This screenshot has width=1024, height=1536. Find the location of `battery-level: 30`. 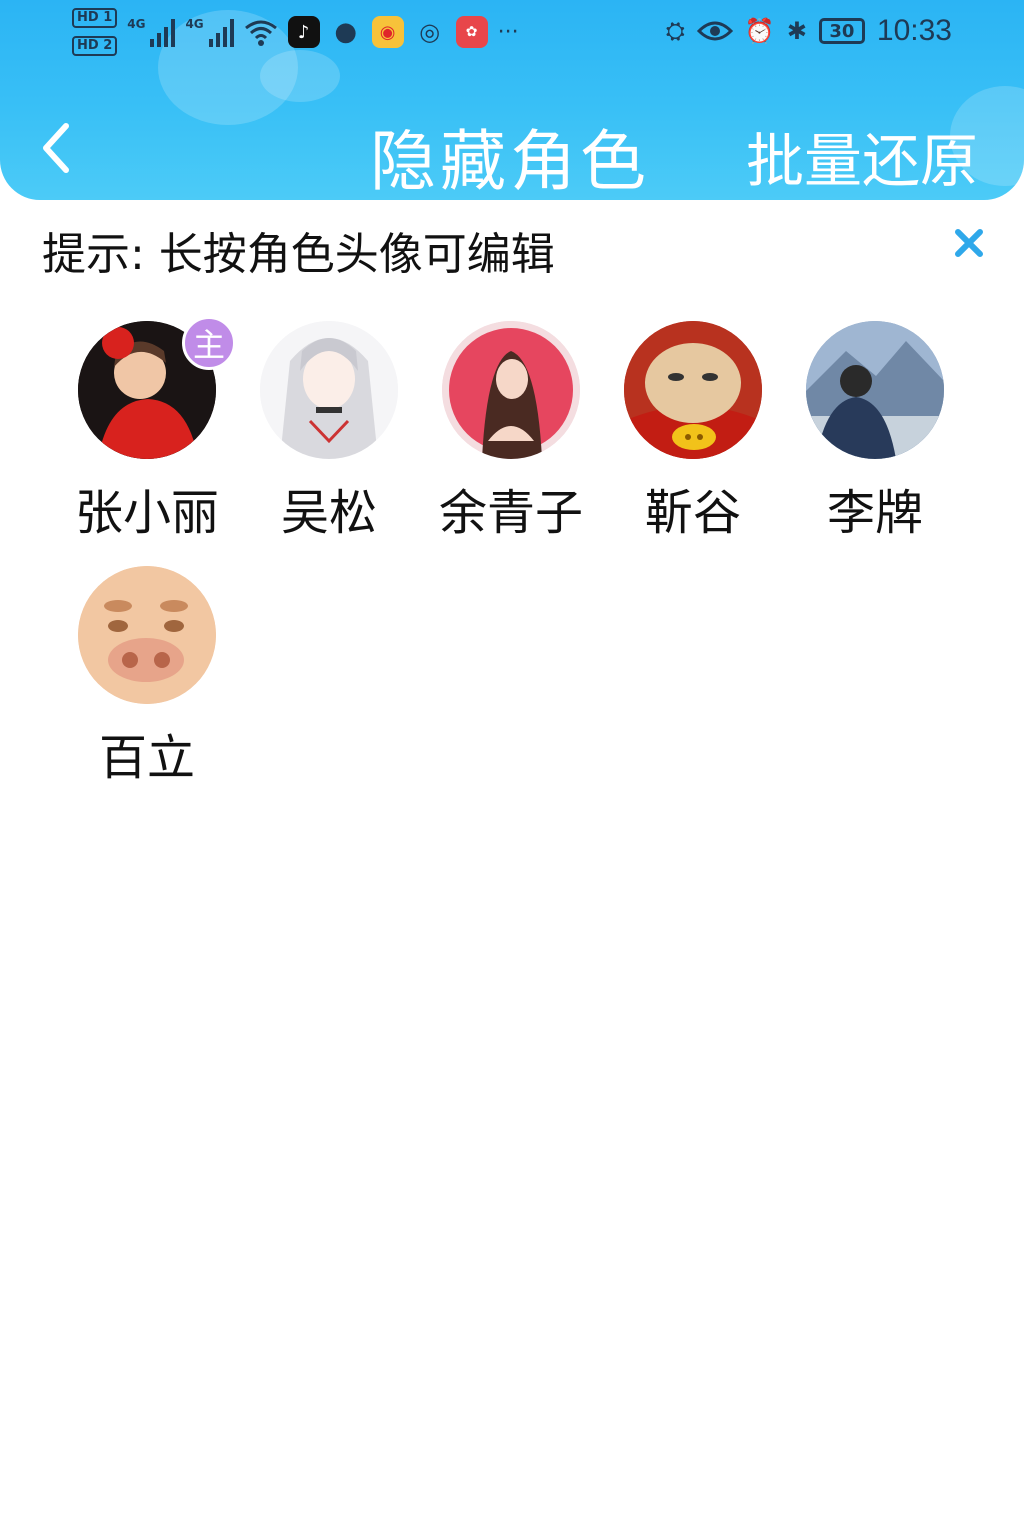

battery-level: 30 is located at coordinates (842, 31).